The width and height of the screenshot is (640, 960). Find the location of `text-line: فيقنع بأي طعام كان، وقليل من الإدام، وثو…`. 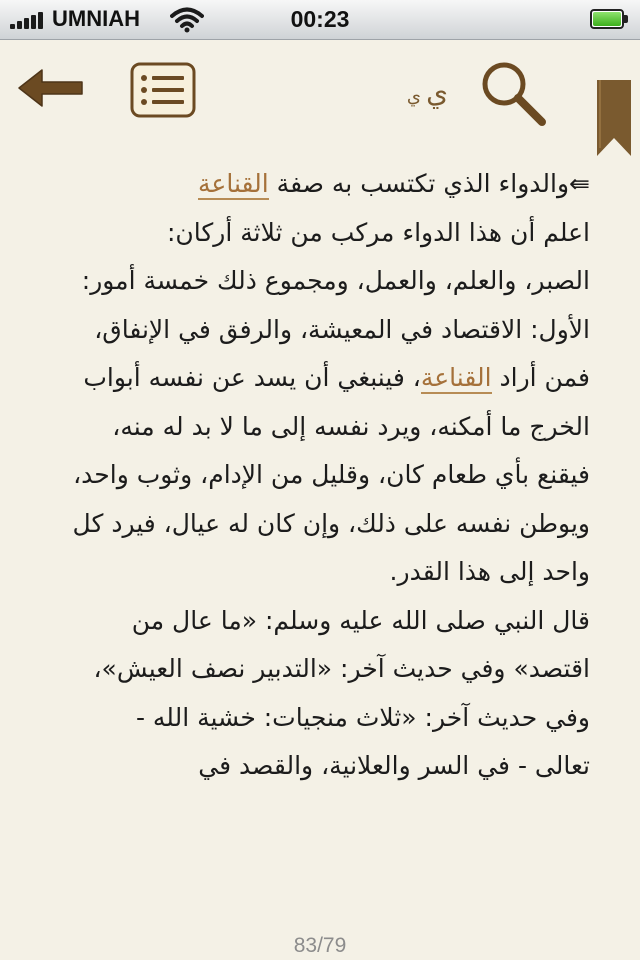

text-line: فيقنع بأي طعام كان، وقليل من الإدام، وثو… is located at coordinates (307, 475).